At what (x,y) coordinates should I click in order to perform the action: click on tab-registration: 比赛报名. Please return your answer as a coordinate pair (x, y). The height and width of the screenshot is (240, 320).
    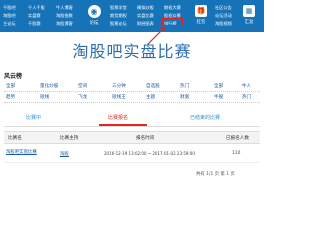
    Looking at the image, I should click on (118, 117).